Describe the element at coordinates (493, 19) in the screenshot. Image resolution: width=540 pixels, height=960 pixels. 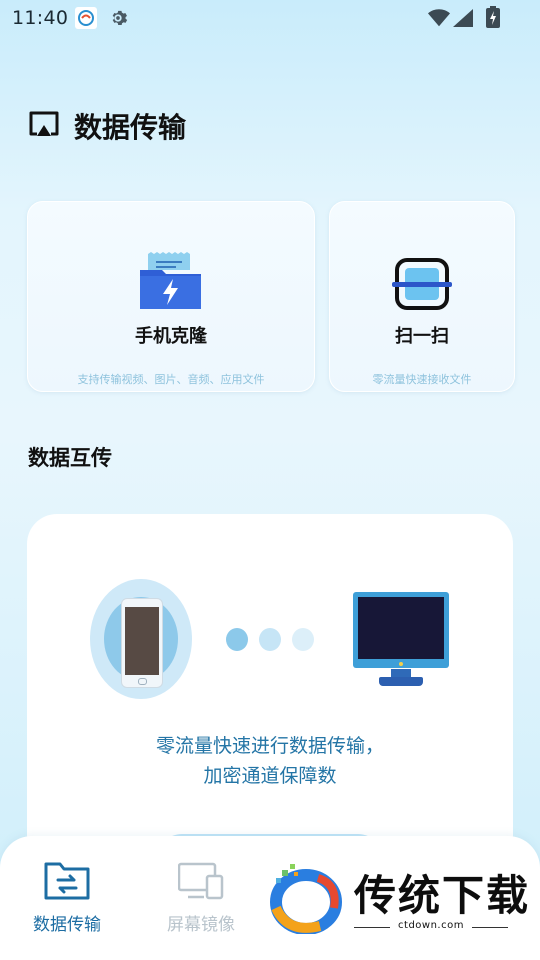
I see `battery-charging-icon` at that location.